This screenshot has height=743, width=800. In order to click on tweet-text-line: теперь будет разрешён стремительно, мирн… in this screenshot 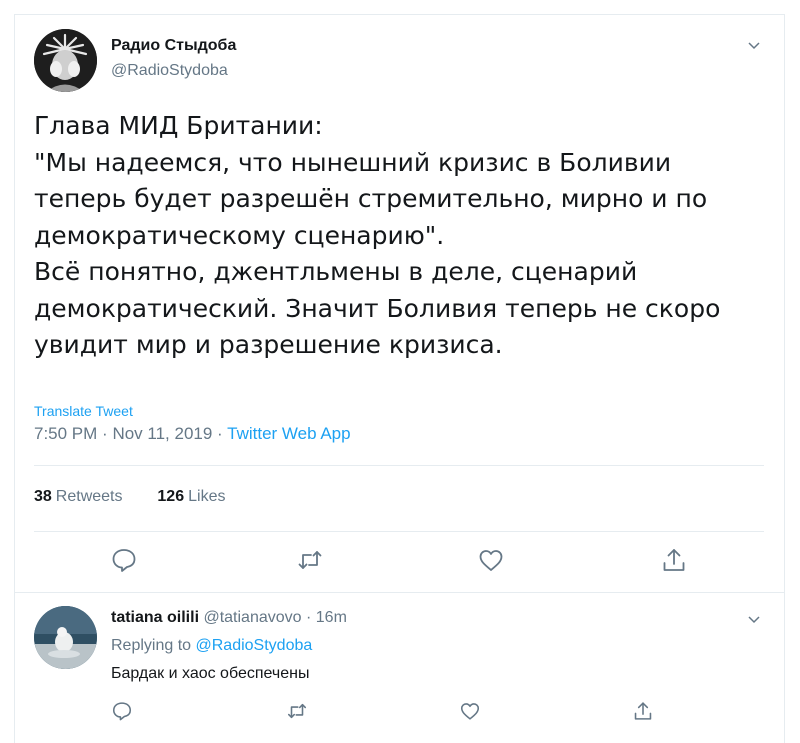, I will do `click(371, 198)`.